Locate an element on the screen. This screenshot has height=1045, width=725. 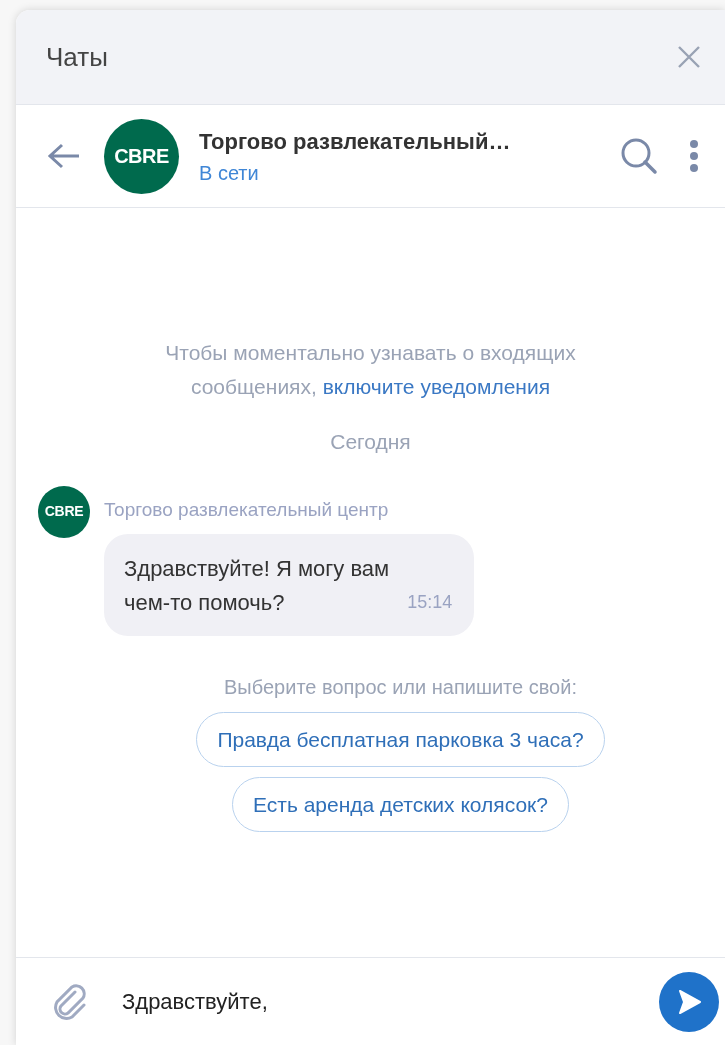
message-input: Здравствуйте, is located at coordinates (390, 1001).